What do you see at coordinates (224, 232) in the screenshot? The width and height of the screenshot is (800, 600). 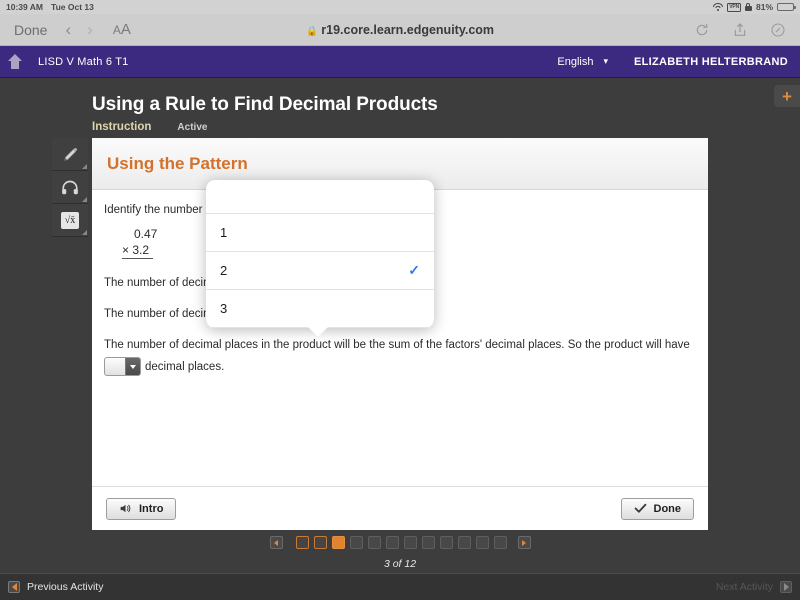 I see `dropdown-option-1-label: 1` at bounding box center [224, 232].